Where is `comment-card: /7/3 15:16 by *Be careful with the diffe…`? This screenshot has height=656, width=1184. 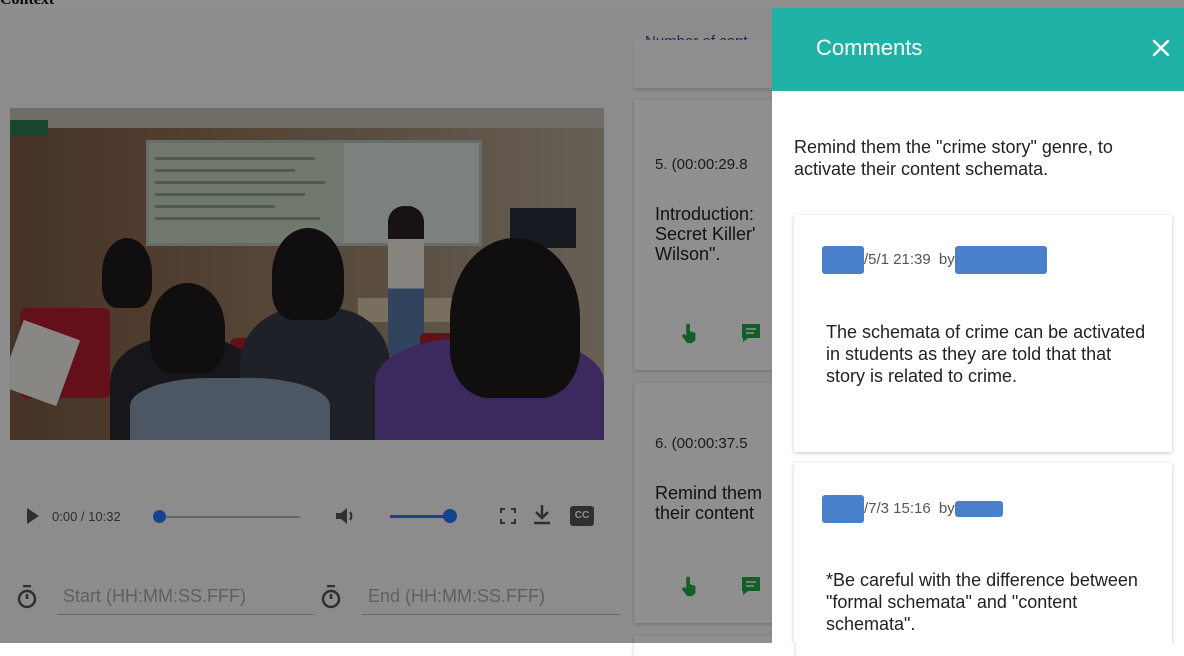
comment-card: /7/3 15:16 by *Be careful with the diffe… is located at coordinates (983, 553).